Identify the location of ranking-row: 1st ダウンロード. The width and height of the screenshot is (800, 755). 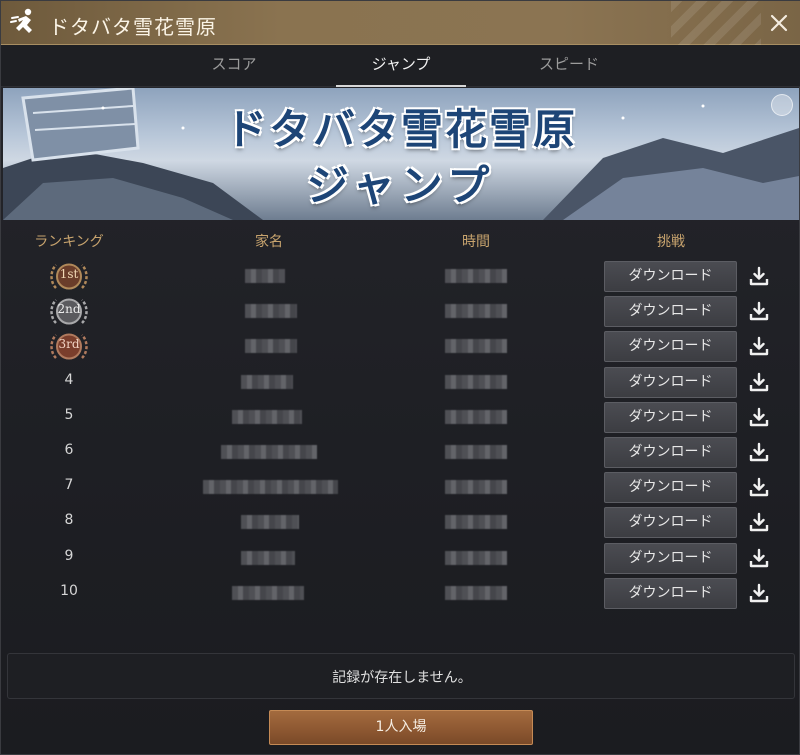
(400, 276).